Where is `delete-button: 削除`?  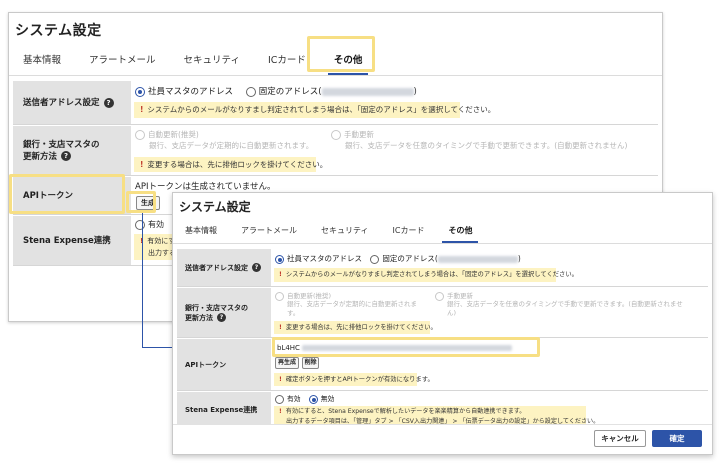 delete-button: 削除 is located at coordinates (310, 363).